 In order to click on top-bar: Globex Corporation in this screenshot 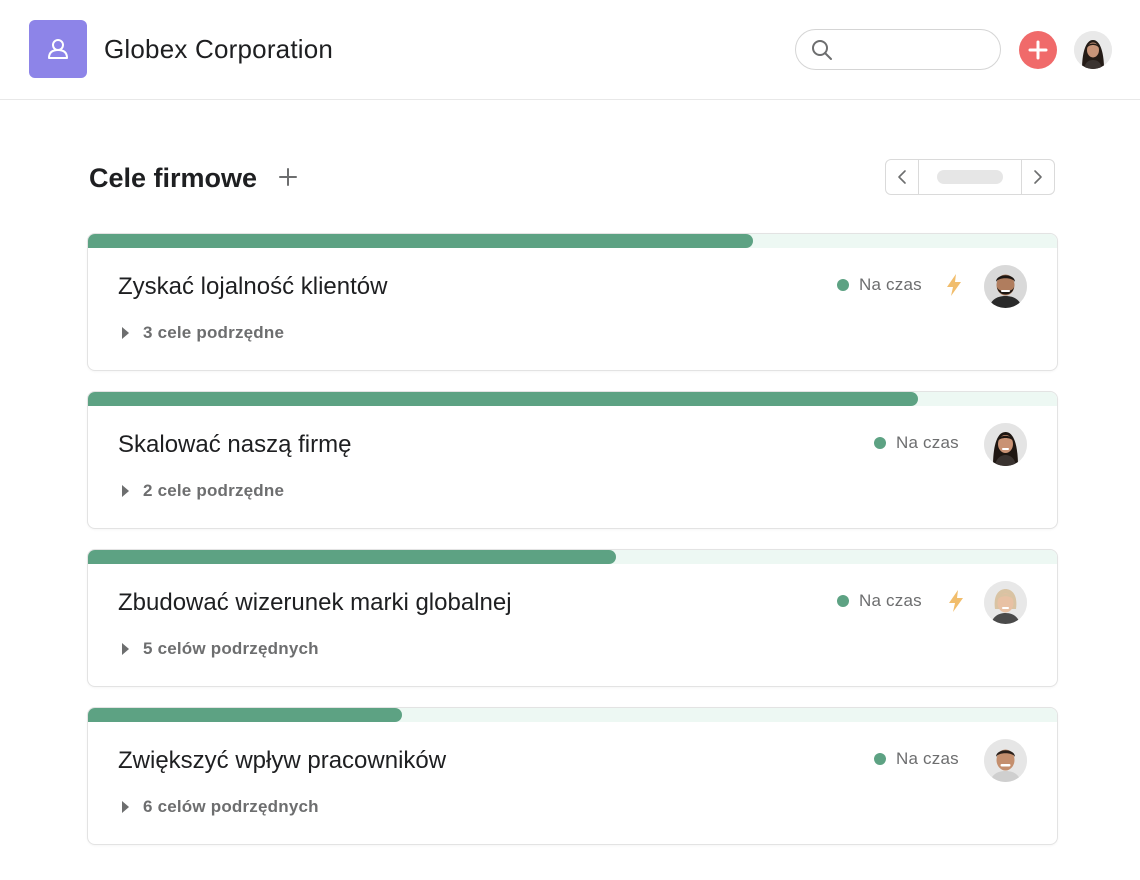, I will do `click(570, 50)`.